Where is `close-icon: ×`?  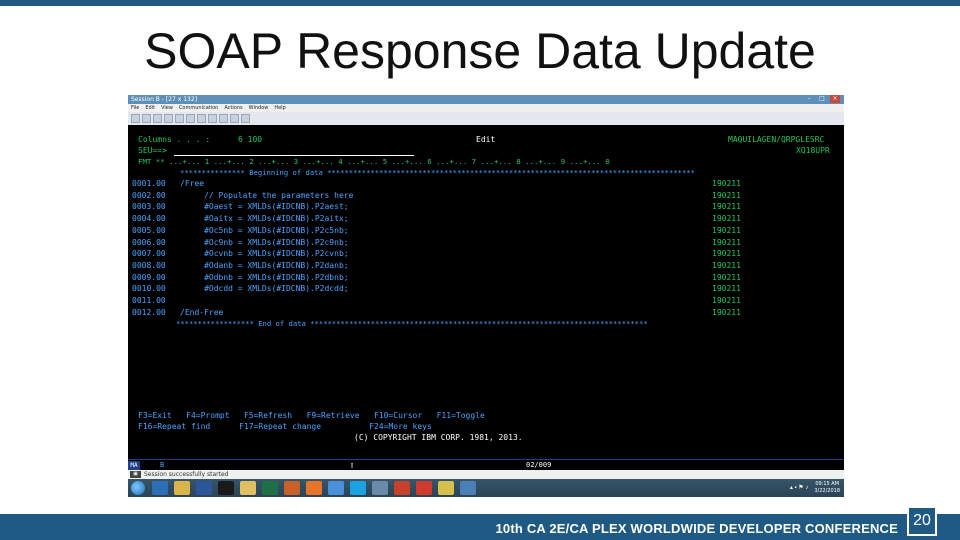
close-icon: × is located at coordinates (835, 99).